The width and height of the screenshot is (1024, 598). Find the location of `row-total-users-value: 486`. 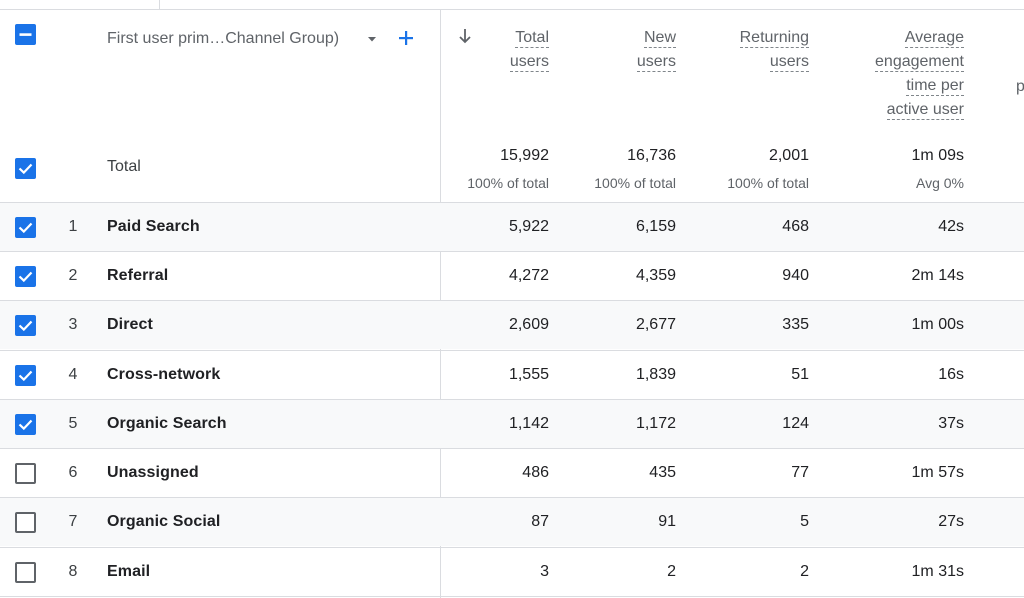

row-total-users-value: 486 is located at coordinates (535, 472).